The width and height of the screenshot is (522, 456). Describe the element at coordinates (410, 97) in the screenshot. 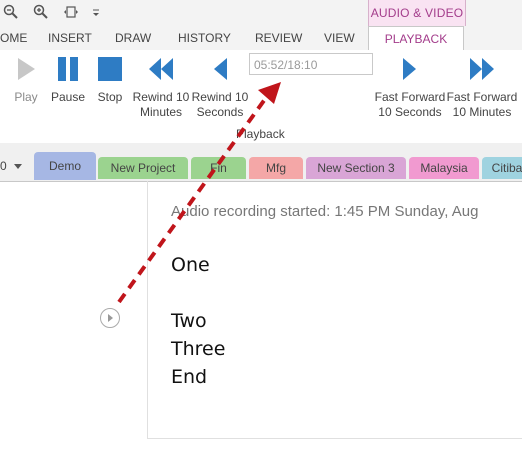

I see `fast-forward-10-seconds-label-1: Fast Forward` at that location.